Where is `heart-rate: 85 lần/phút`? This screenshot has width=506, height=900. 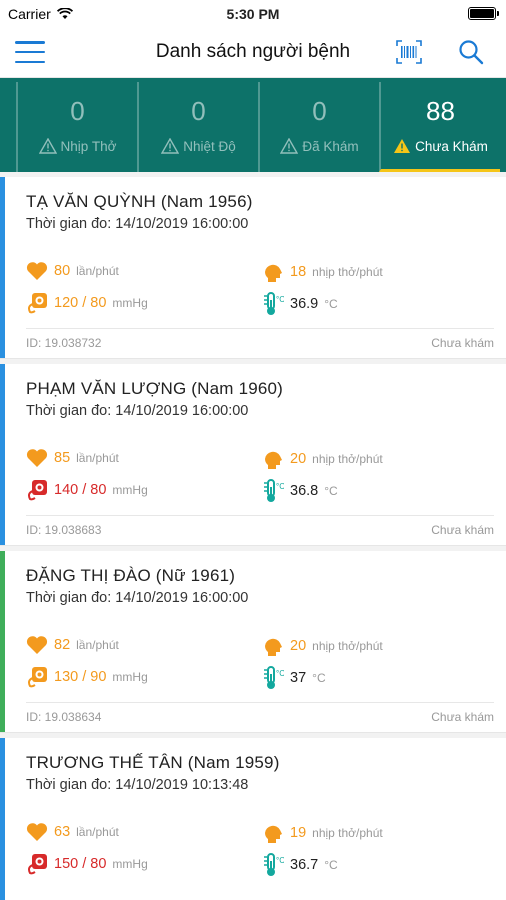 heart-rate: 85 lần/phút is located at coordinates (72, 458).